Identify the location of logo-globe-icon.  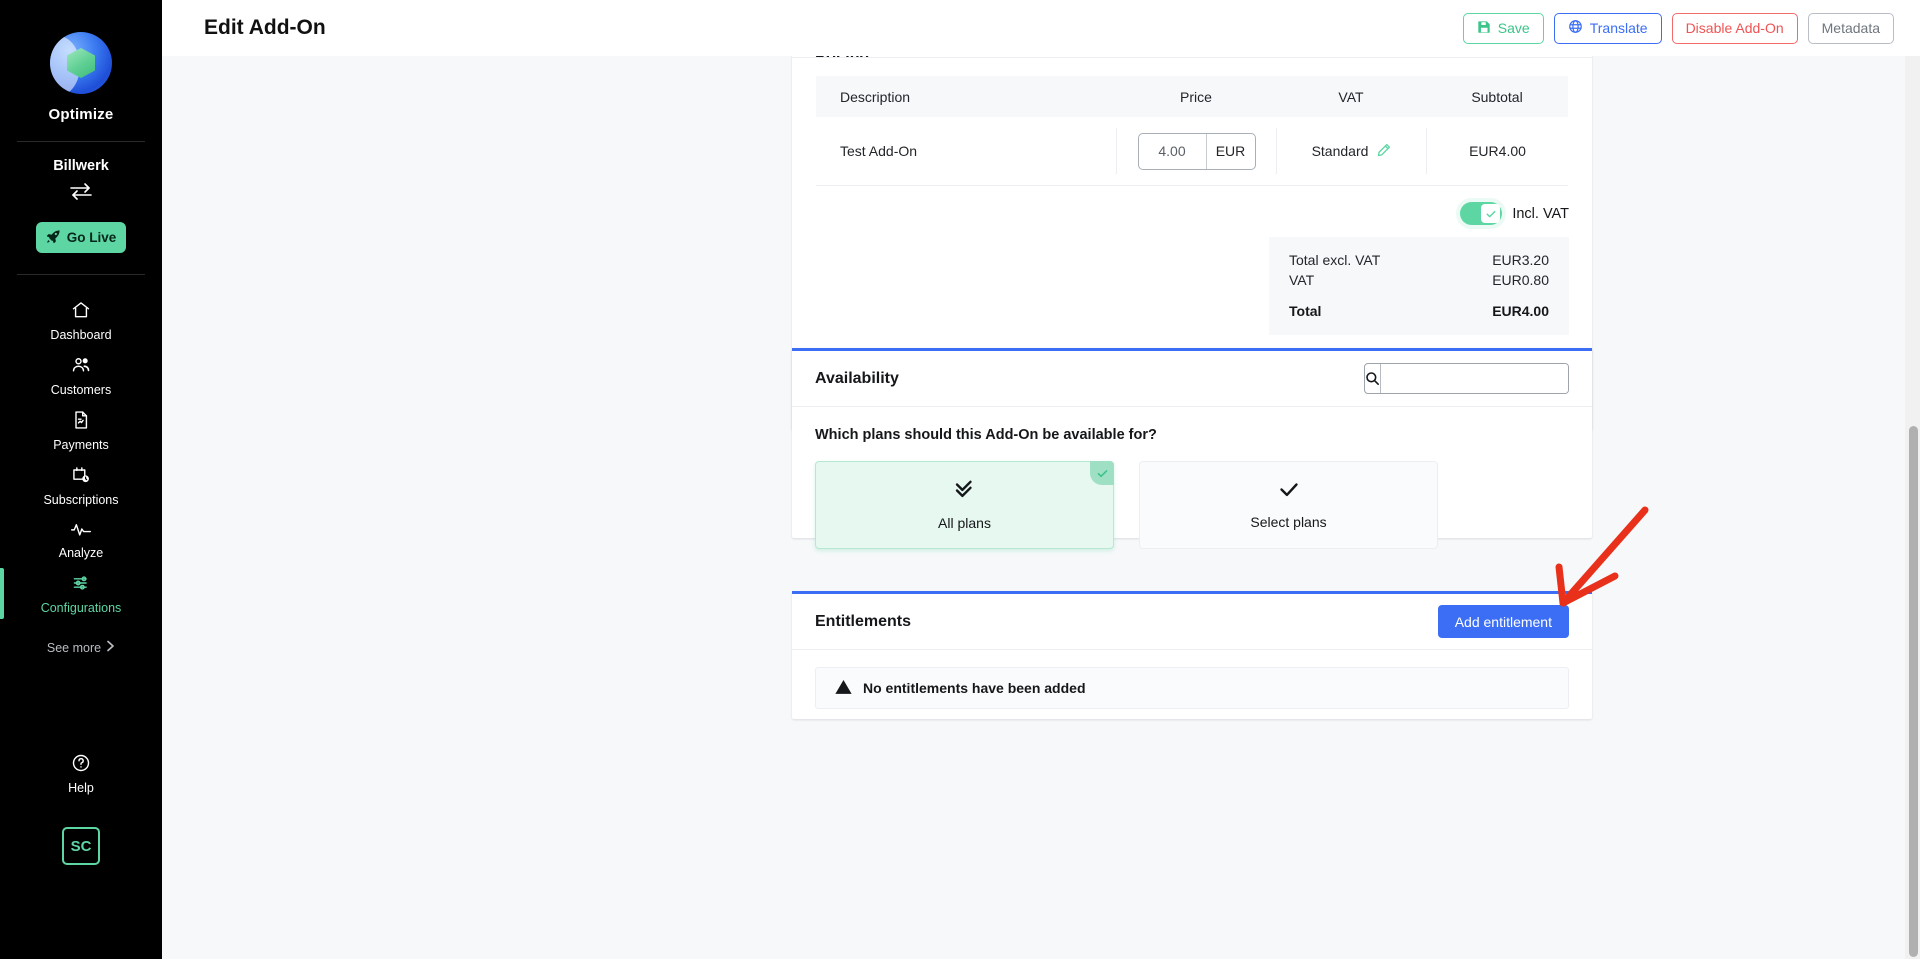
(81, 63).